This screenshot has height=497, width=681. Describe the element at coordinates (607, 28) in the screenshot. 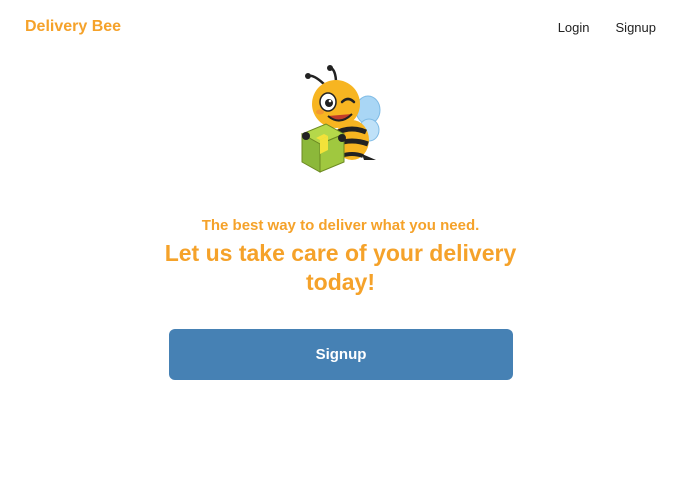

I see `nav-links: Login Signup` at that location.